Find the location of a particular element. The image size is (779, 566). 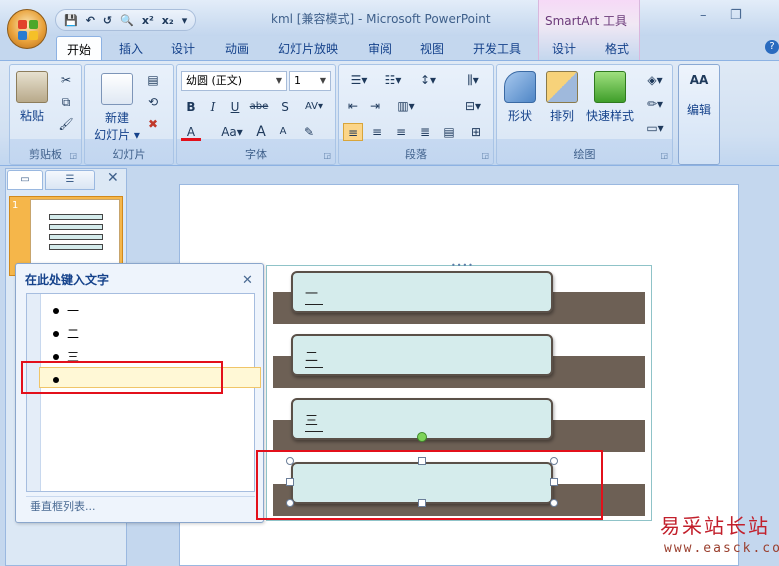

tab-view: 视图 is located at coordinates (432, 48).